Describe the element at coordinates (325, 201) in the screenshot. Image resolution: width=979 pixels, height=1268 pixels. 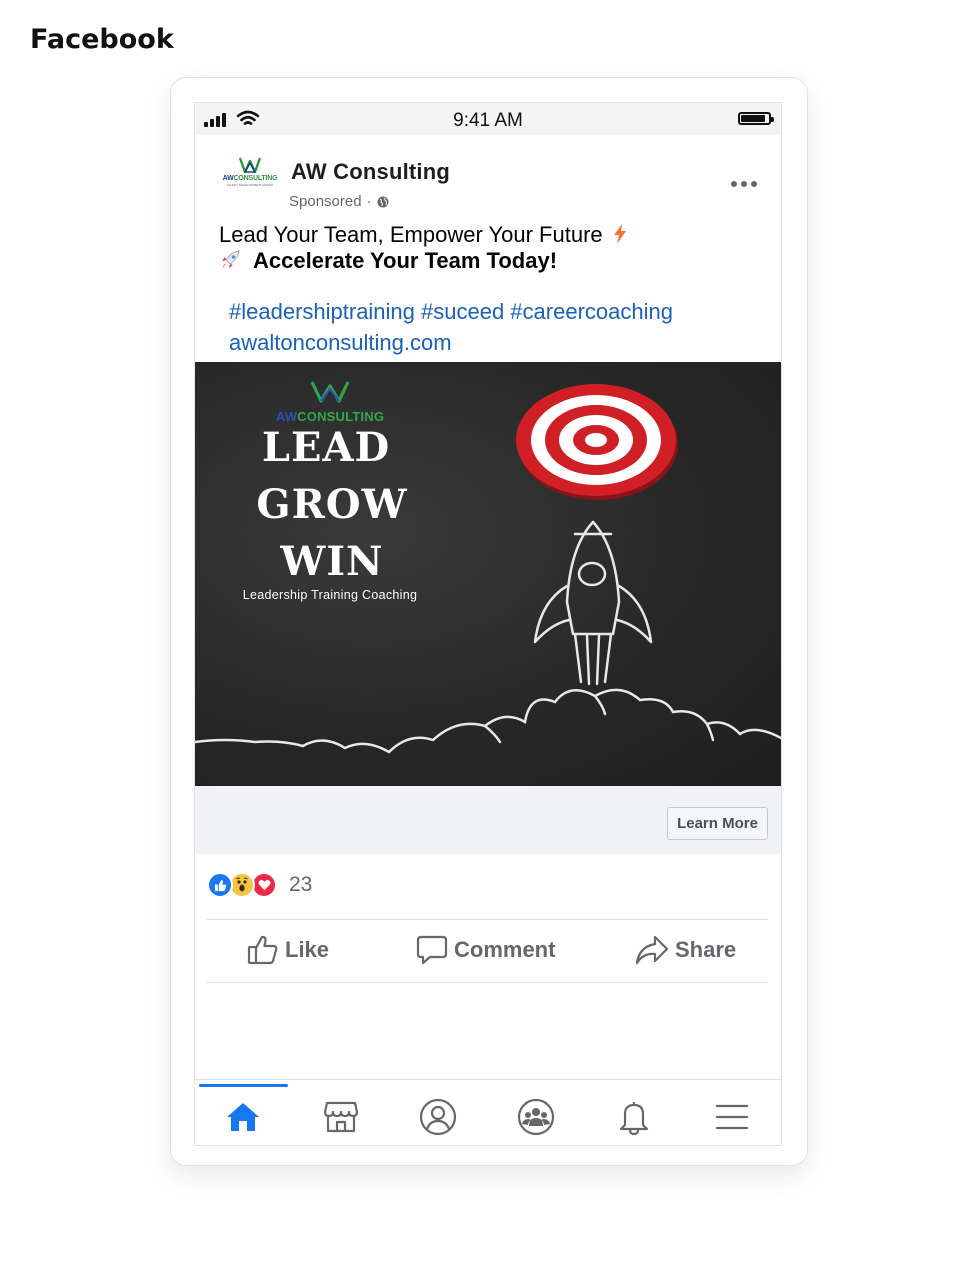
I see `sponsored-label: Sponsored` at that location.